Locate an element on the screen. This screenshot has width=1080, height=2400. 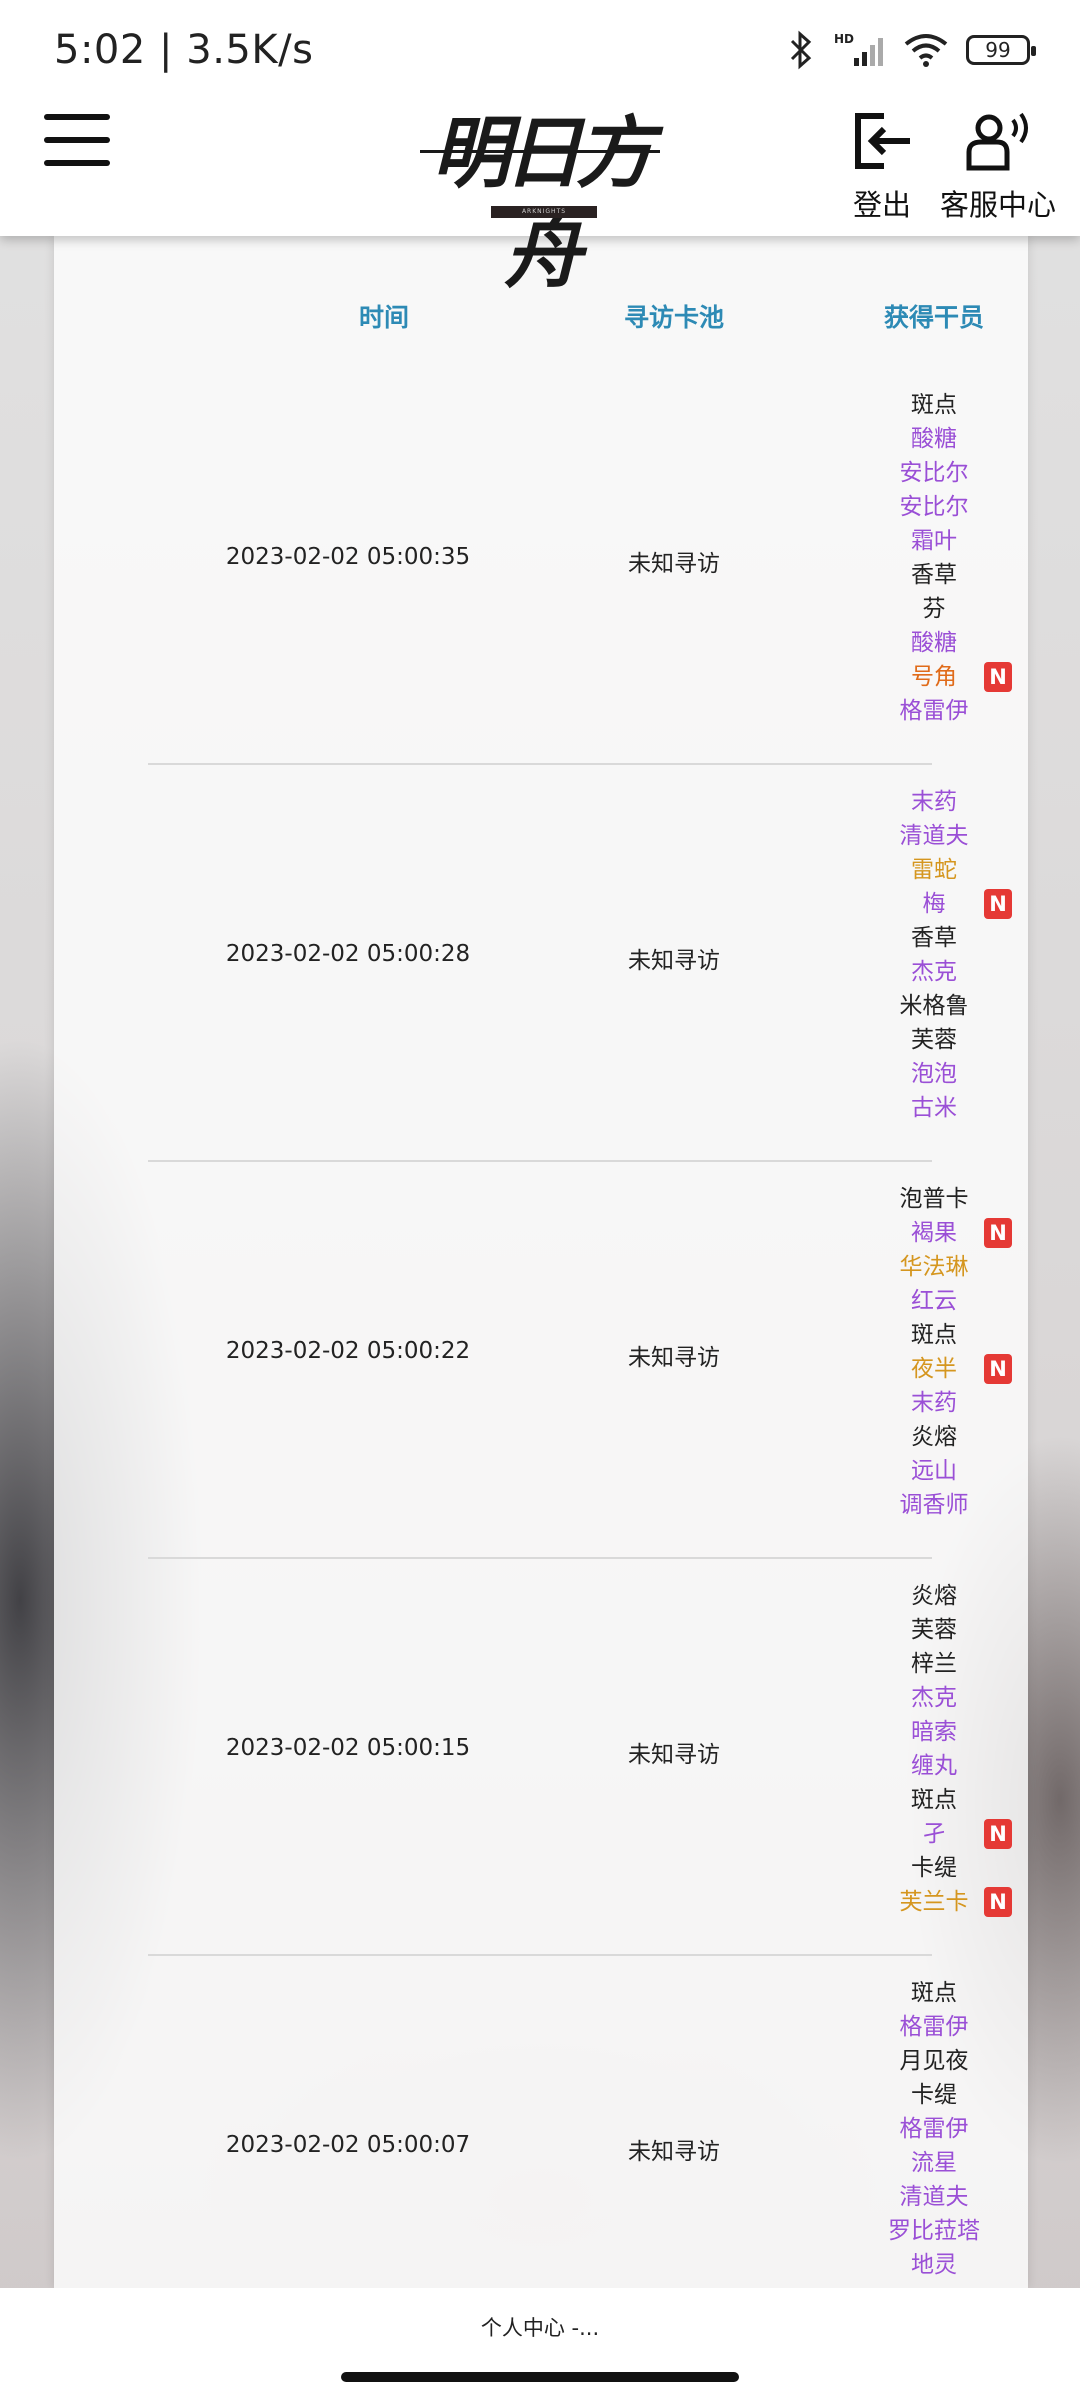
operator-name: 米格鲁 is located at coordinates (934, 1006).